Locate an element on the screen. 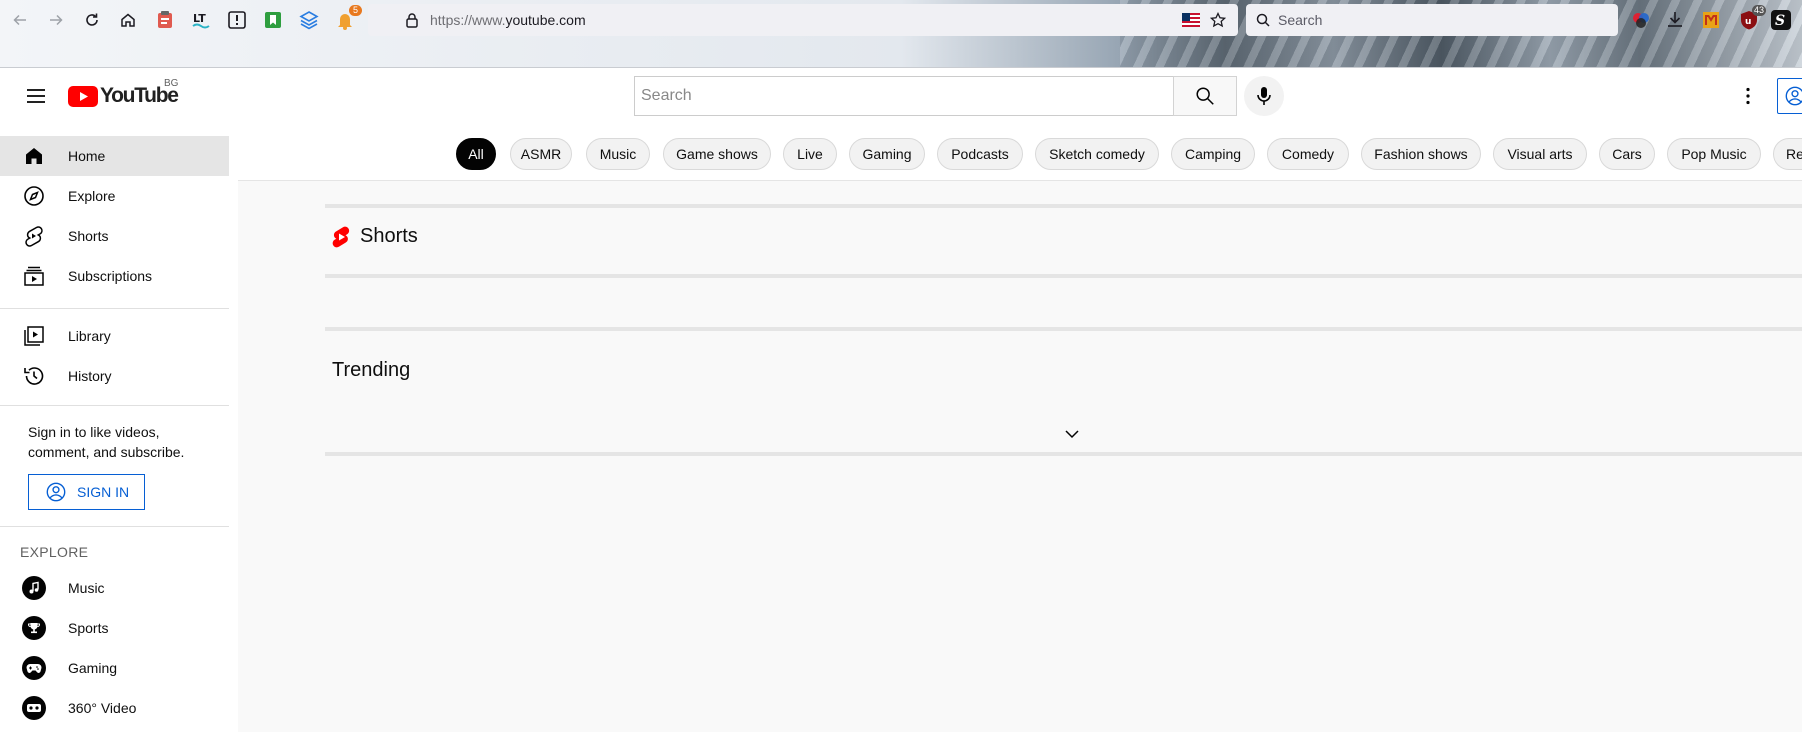  back-button is located at coordinates (20, 20).